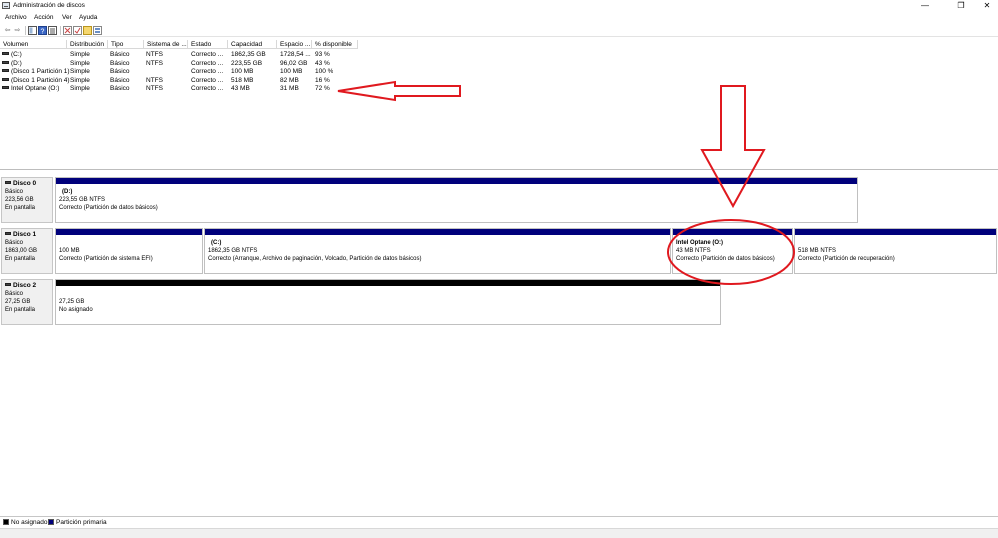 The height and width of the screenshot is (538, 998). Describe the element at coordinates (82, 200) in the screenshot. I see `partition-size: 223,55 GB NTFS` at that location.